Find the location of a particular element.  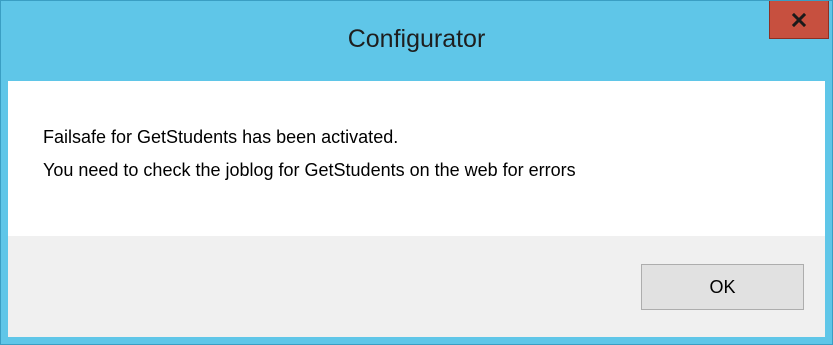

close-icon is located at coordinates (799, 19).